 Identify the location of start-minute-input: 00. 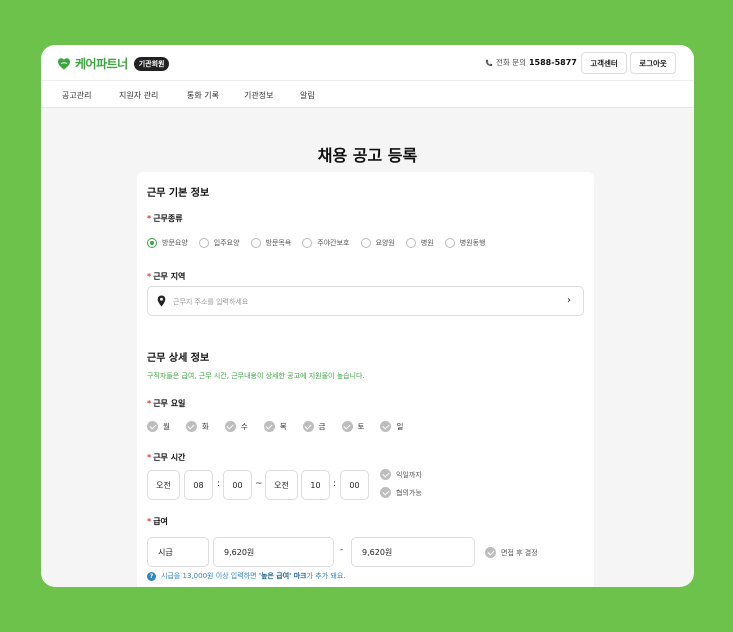
(237, 485).